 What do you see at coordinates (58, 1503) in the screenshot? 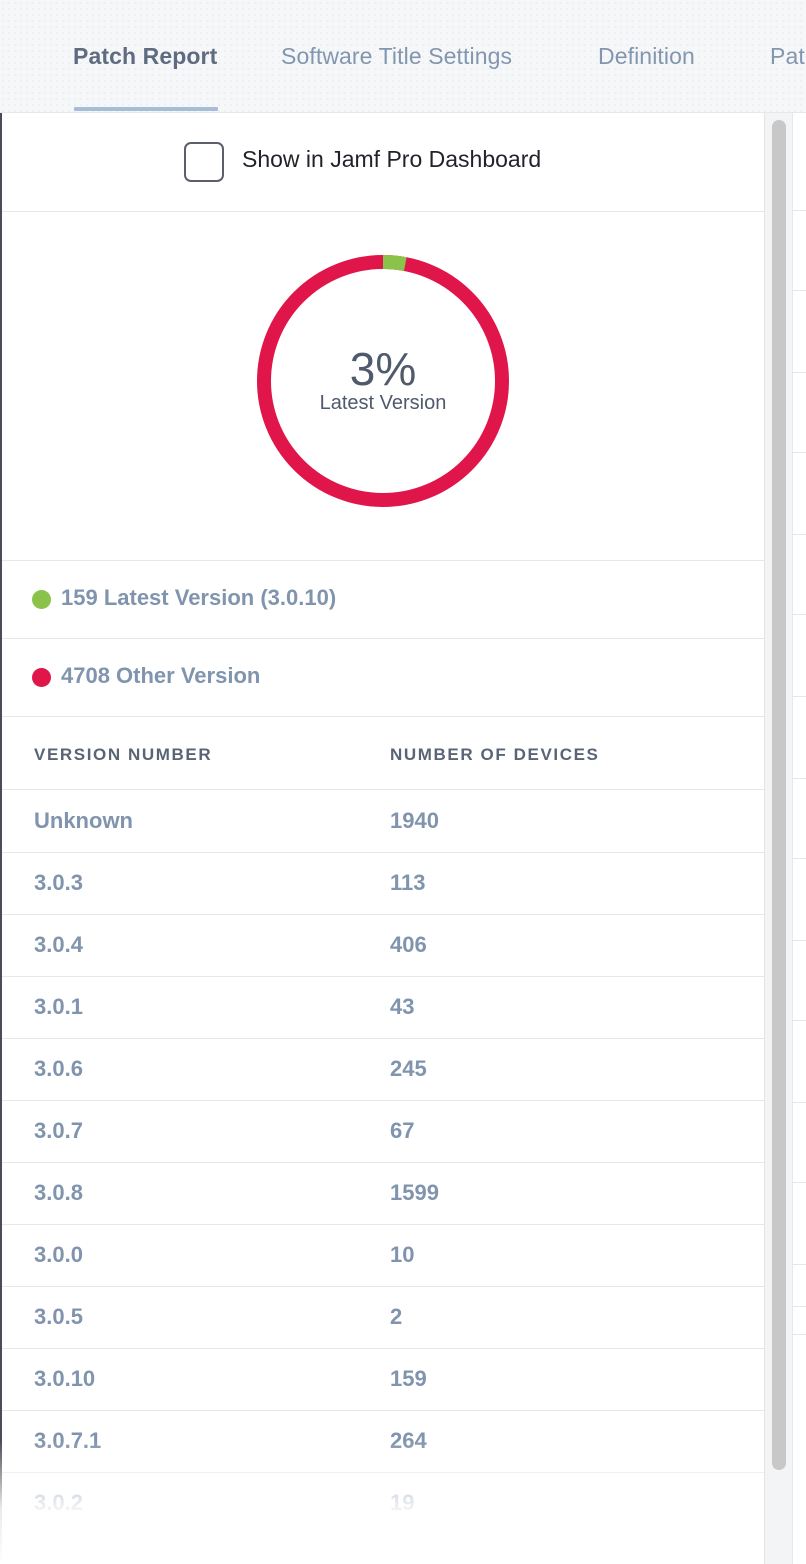
I see `version-number-cell: 3.0.2` at bounding box center [58, 1503].